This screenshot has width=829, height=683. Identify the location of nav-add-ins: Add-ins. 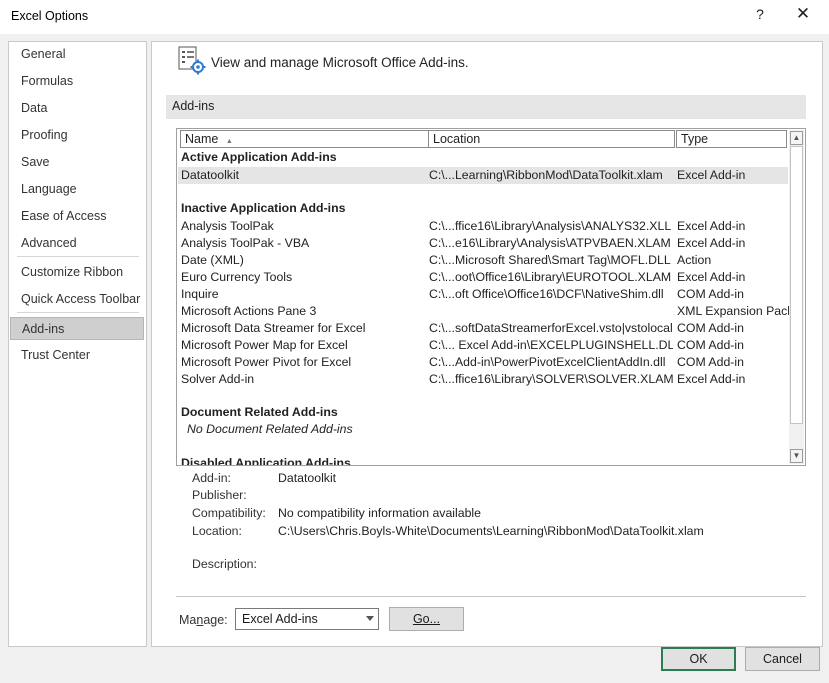
(77, 328).